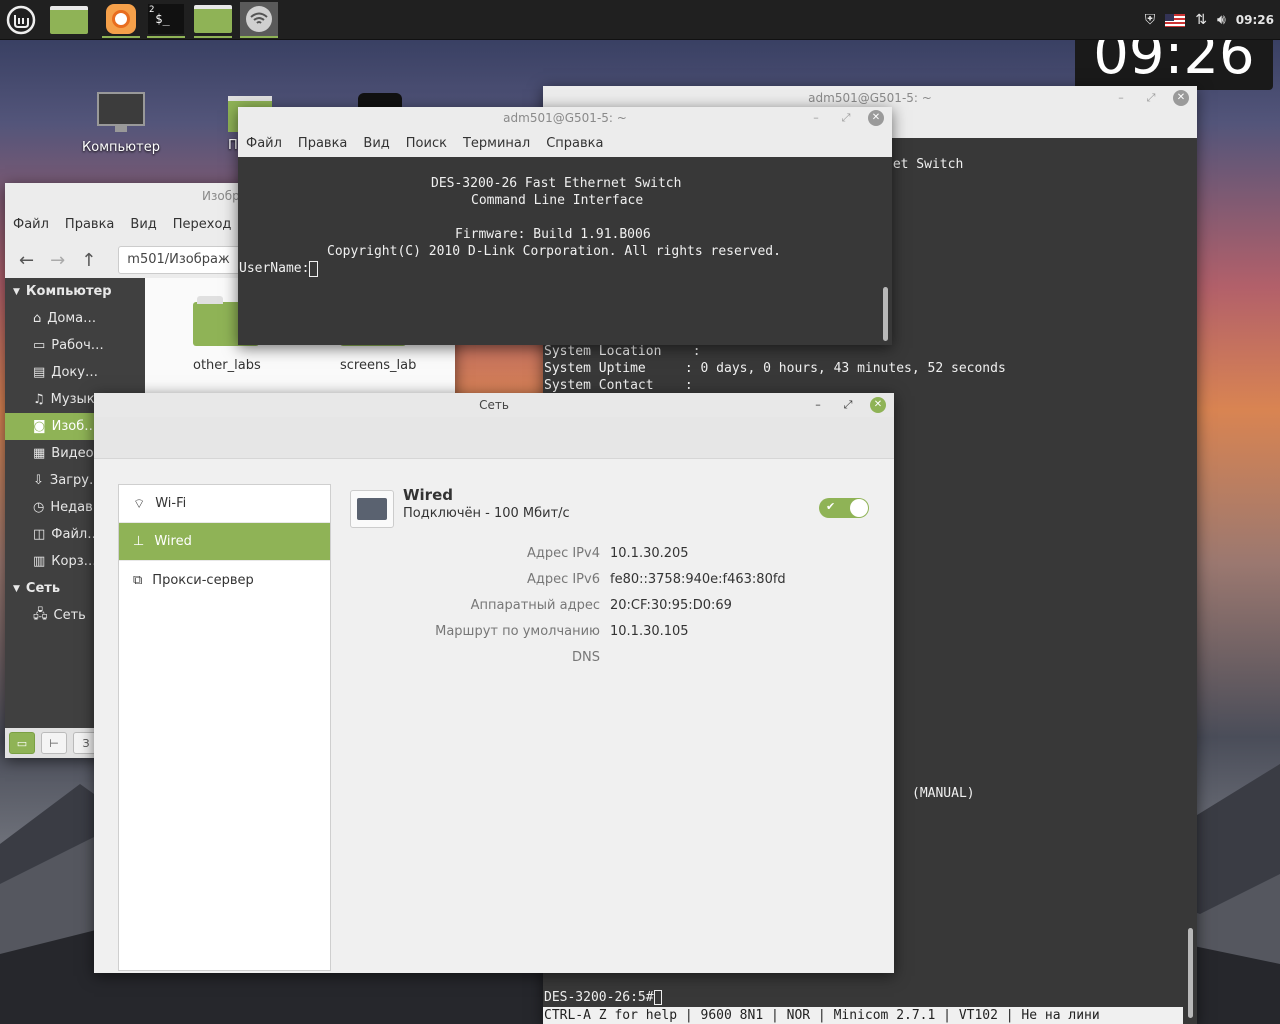 Image resolution: width=1280 pixels, height=1024 pixels. I want to click on mint-menu-button, so click(21, 20).